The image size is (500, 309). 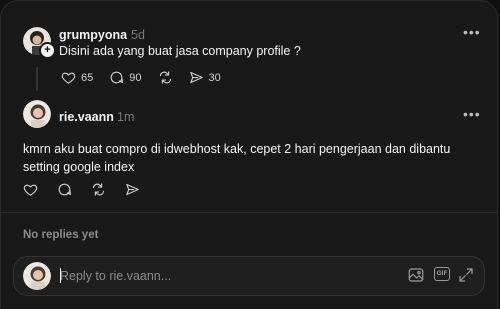 I want to click on avatar-rie-vaann, so click(x=37, y=114).